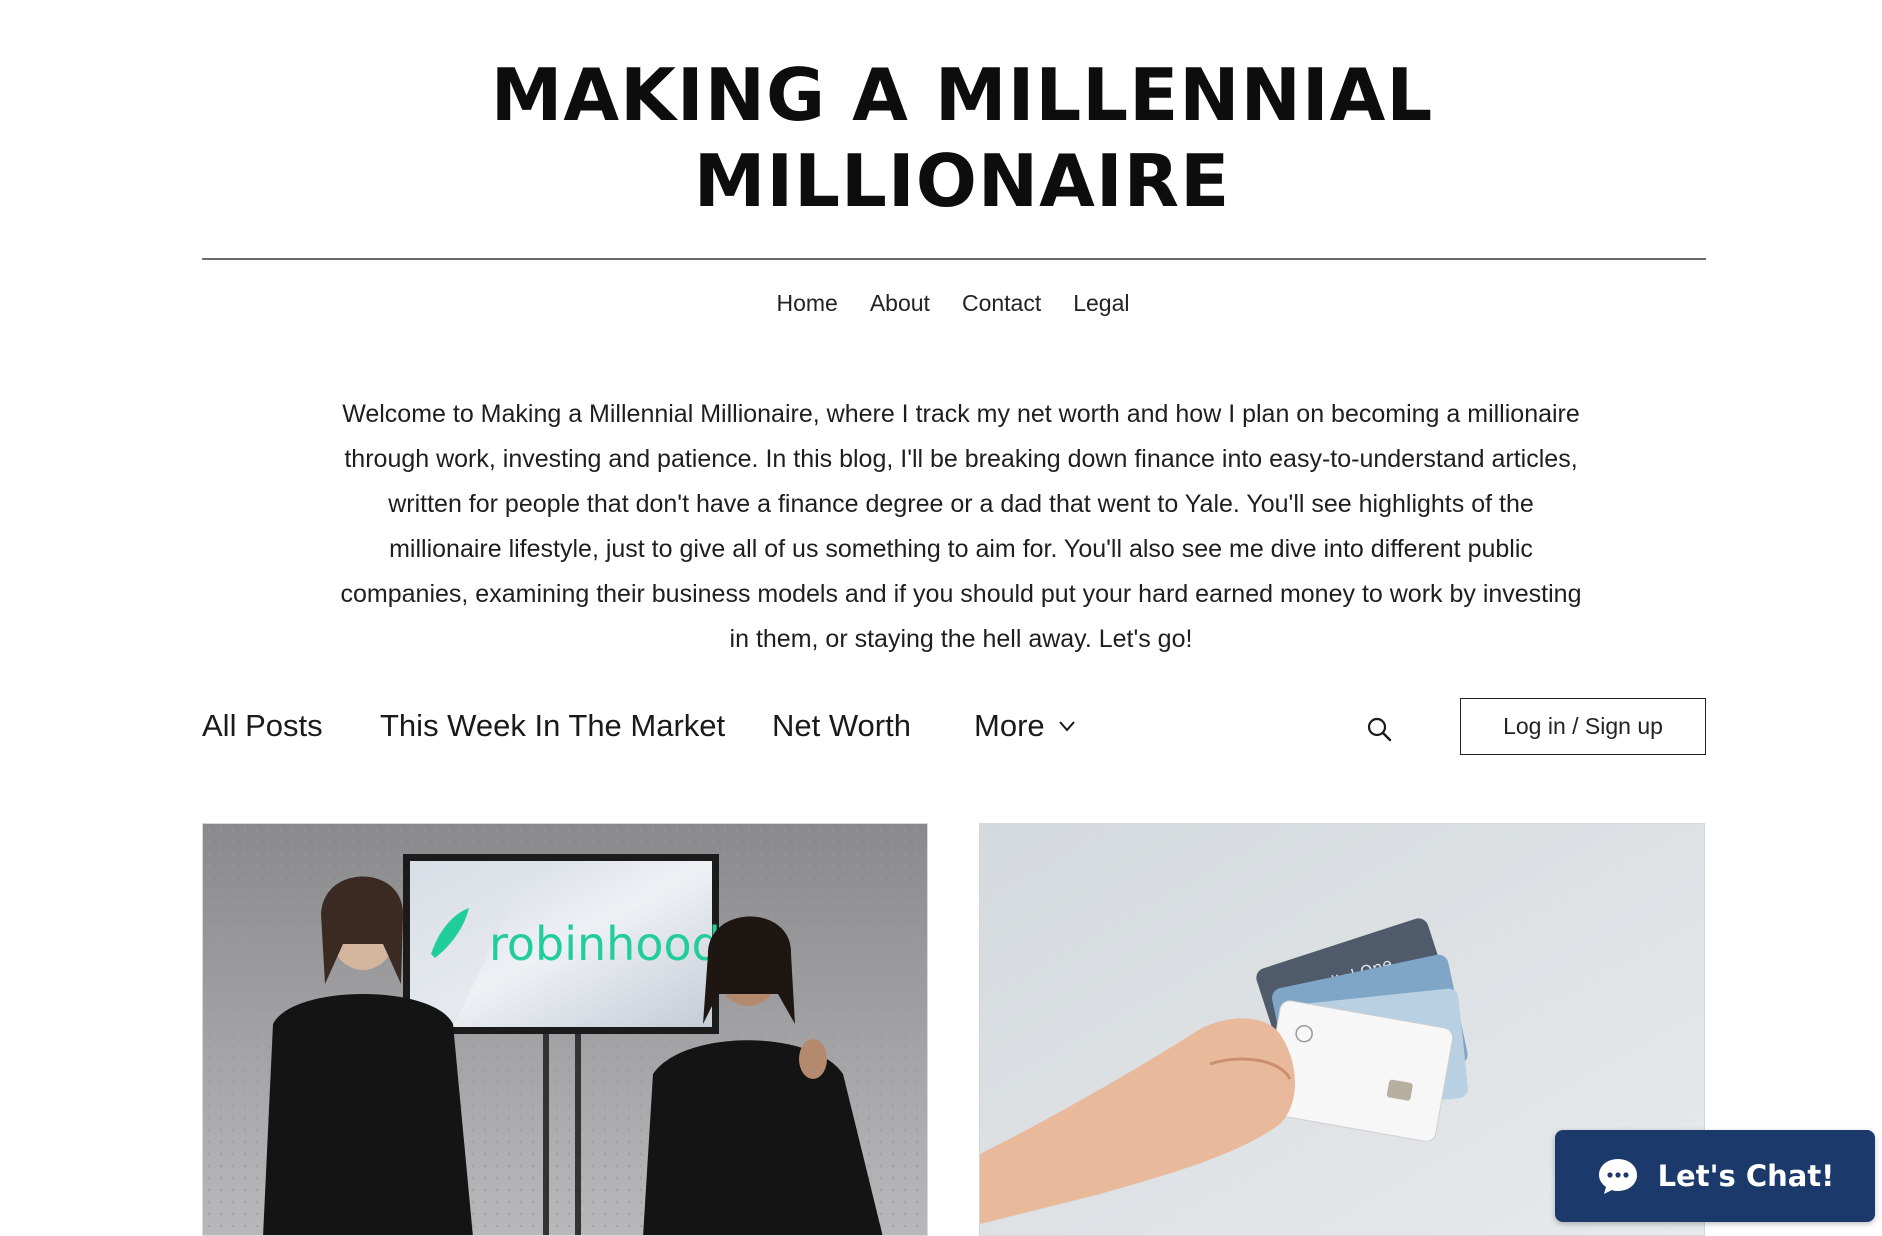 The width and height of the screenshot is (1882, 1236). Describe the element at coordinates (1009, 725) in the screenshot. I see `category-more-label: More` at that location.